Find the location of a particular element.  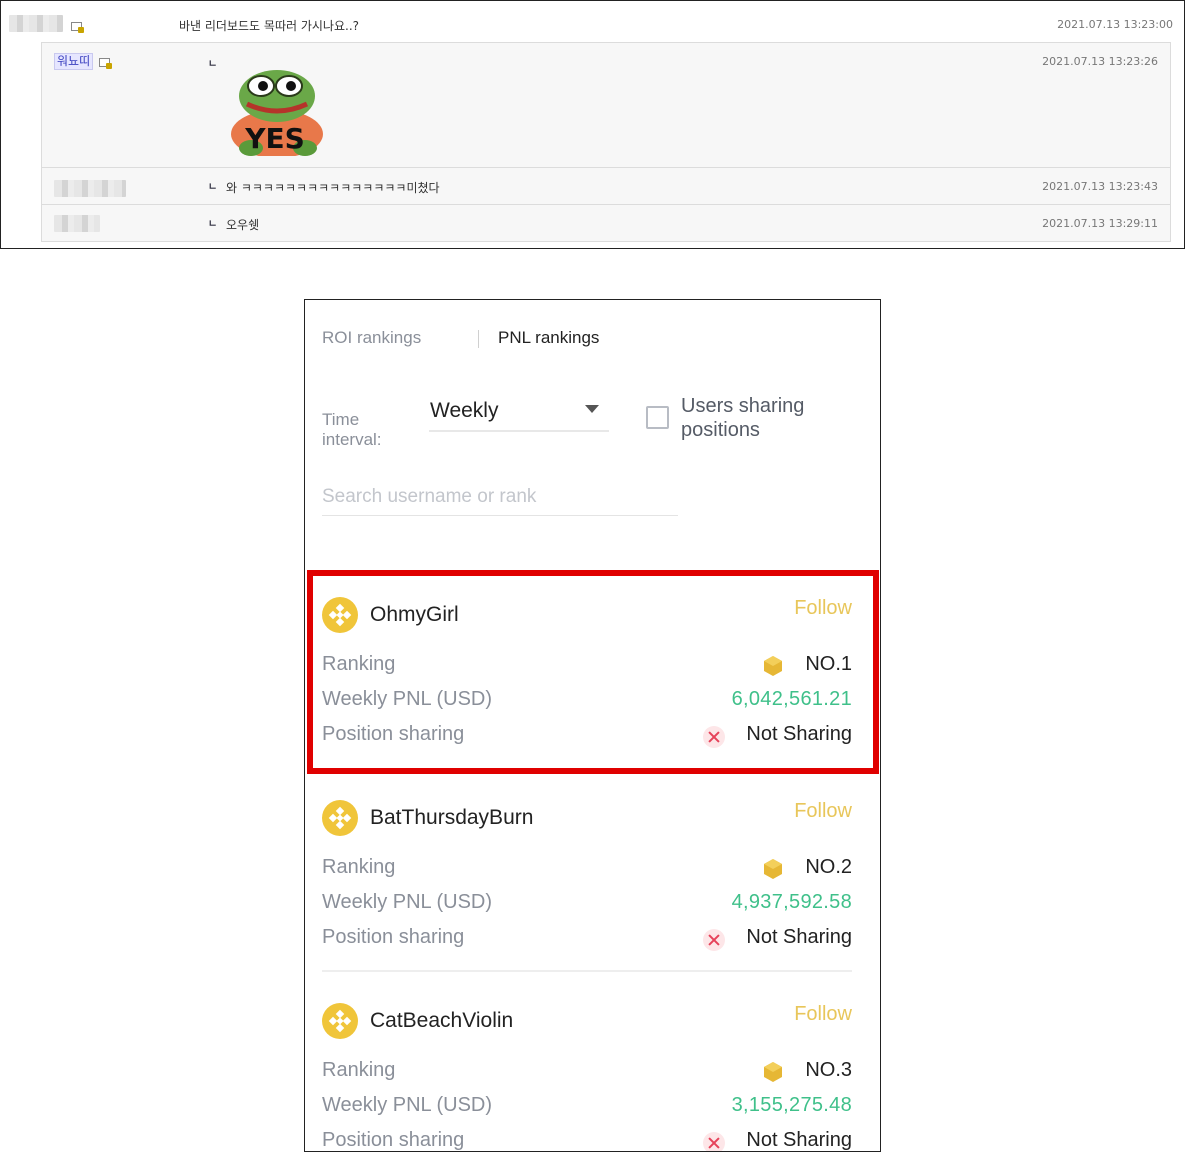

reply-date: 2021.07.13 13:23:43 is located at coordinates (1100, 186).